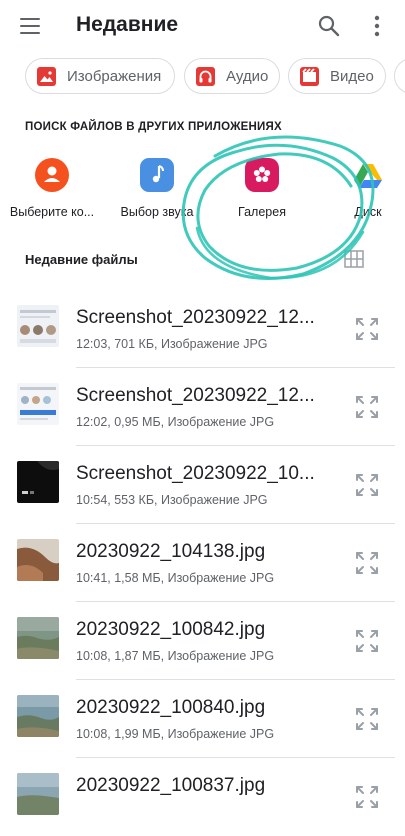 The width and height of the screenshot is (405, 836). Describe the element at coordinates (30, 26) in the screenshot. I see `hamburger-menu-icon` at that location.